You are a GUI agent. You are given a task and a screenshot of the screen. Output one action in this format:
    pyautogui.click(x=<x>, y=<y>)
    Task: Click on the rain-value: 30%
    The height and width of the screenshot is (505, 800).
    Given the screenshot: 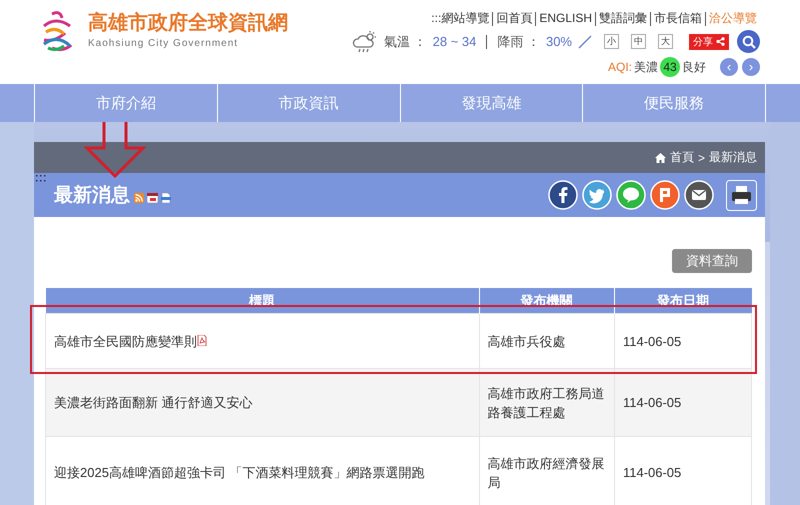 What is the action you would take?
    pyautogui.click(x=559, y=41)
    